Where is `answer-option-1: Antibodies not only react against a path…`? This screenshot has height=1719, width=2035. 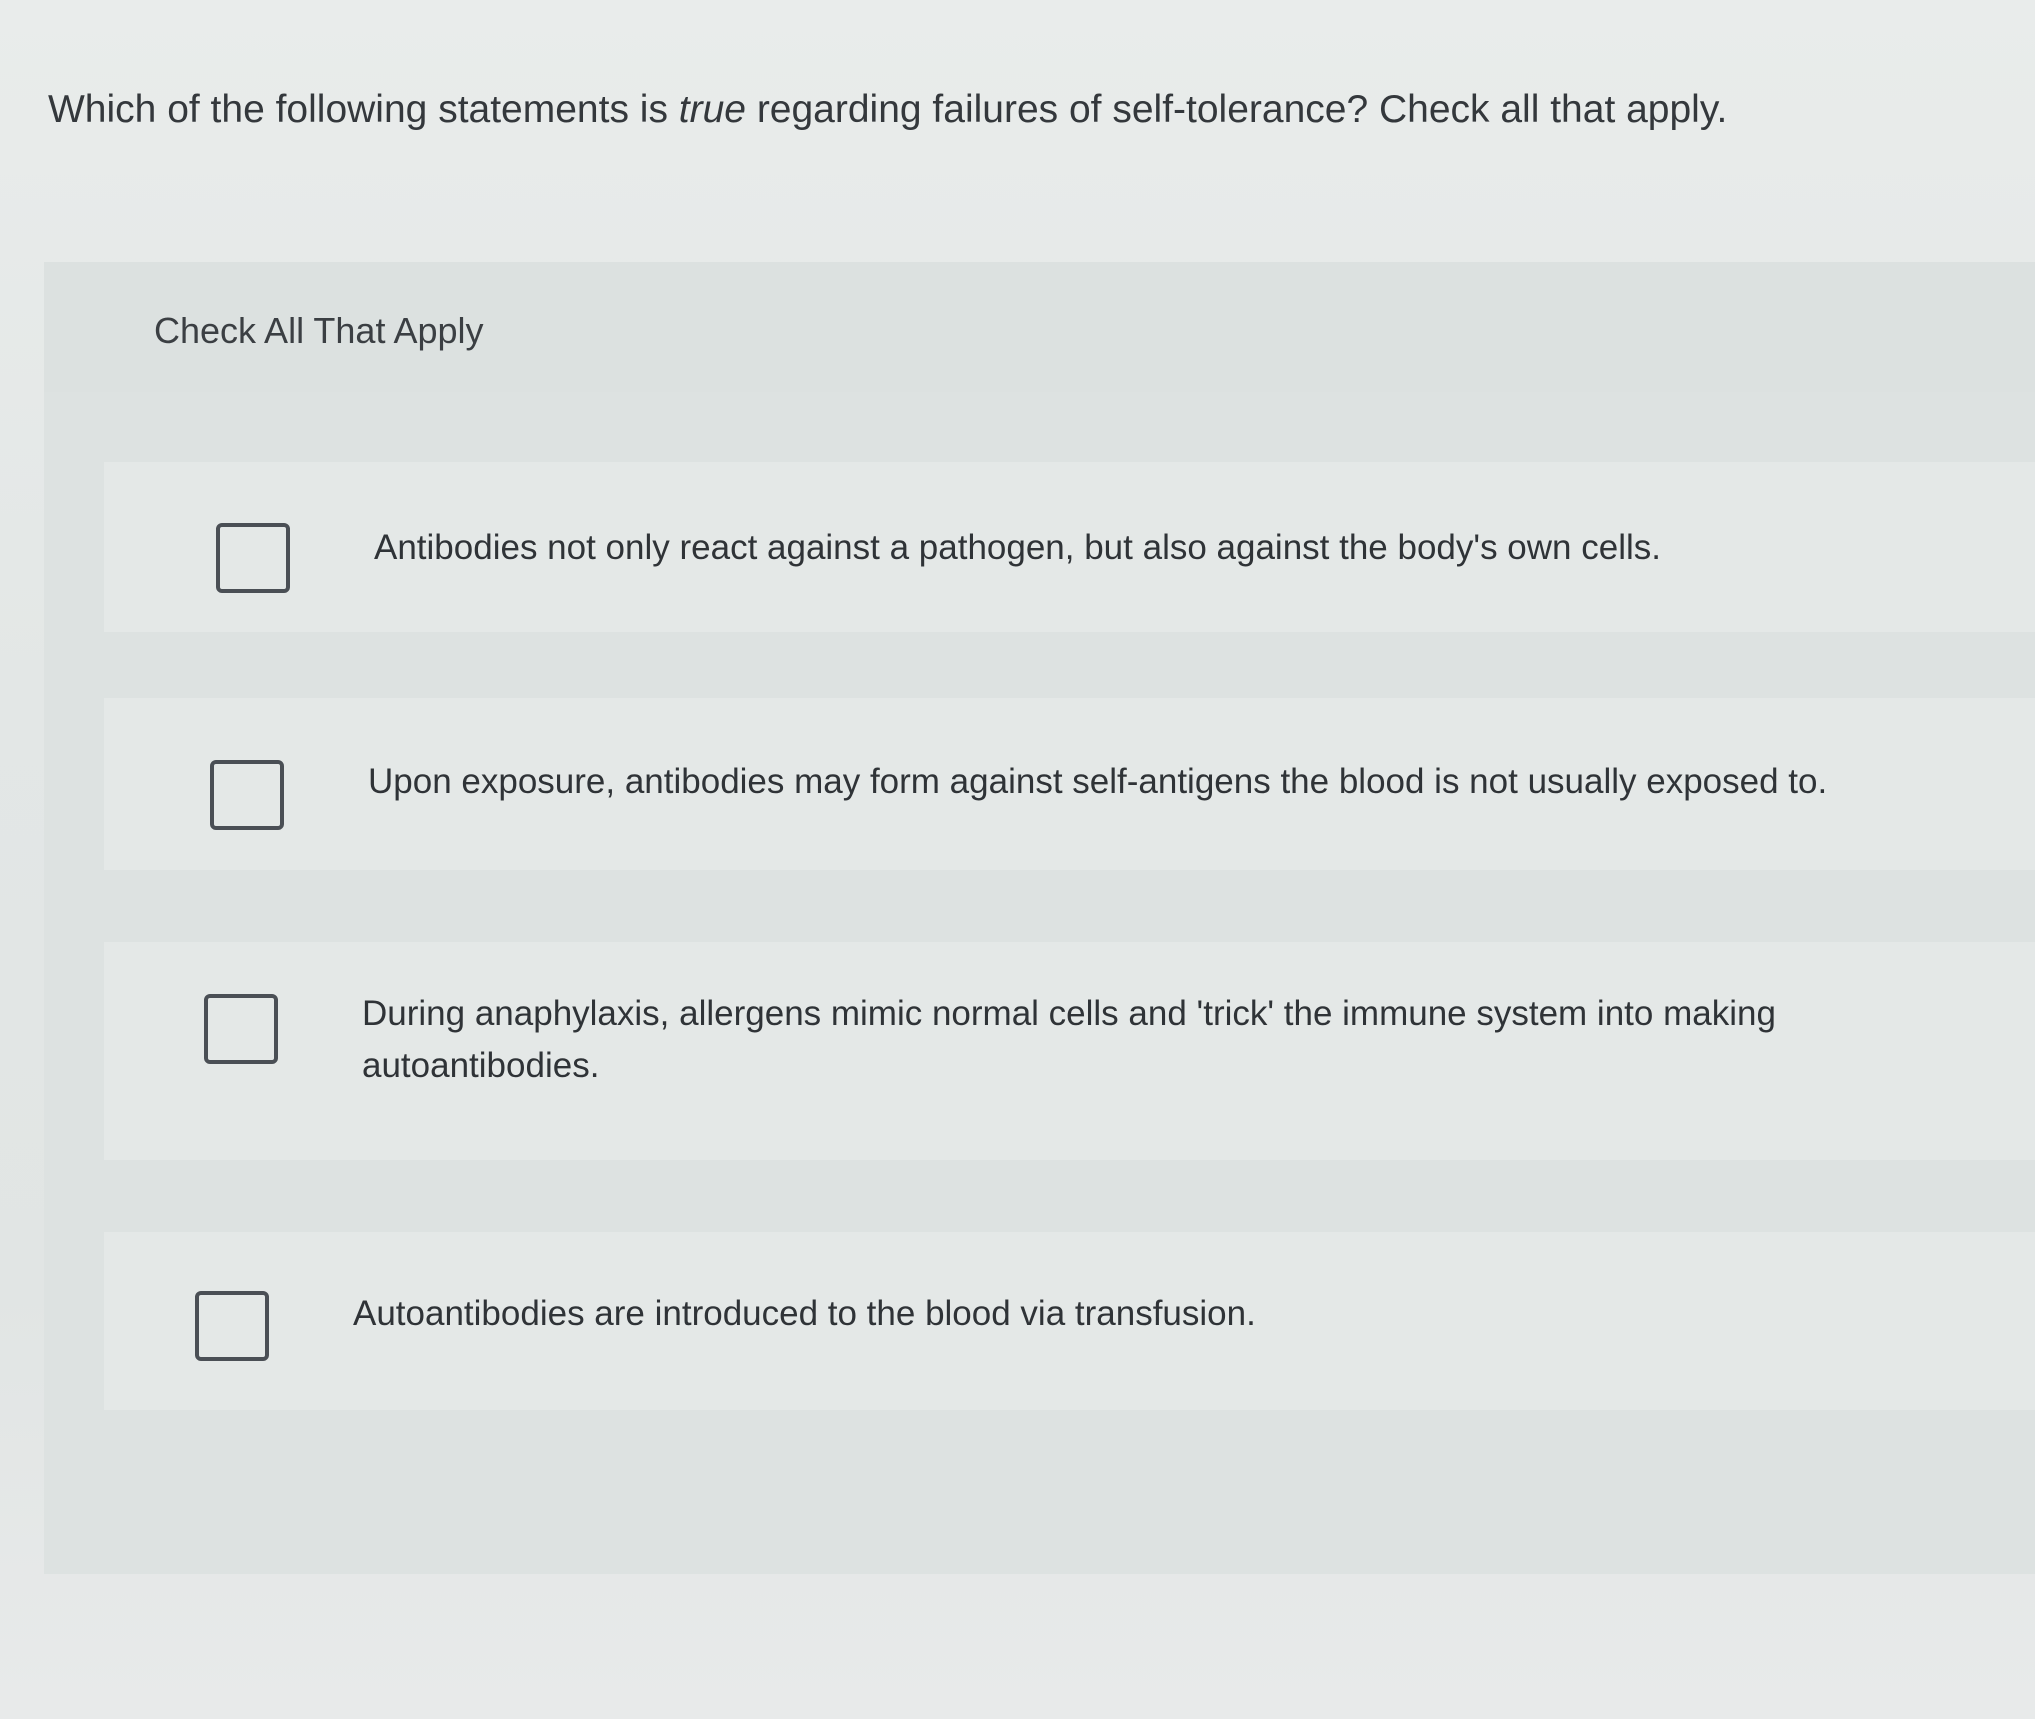 answer-option-1: Antibodies not only react against a path… is located at coordinates (1069, 547).